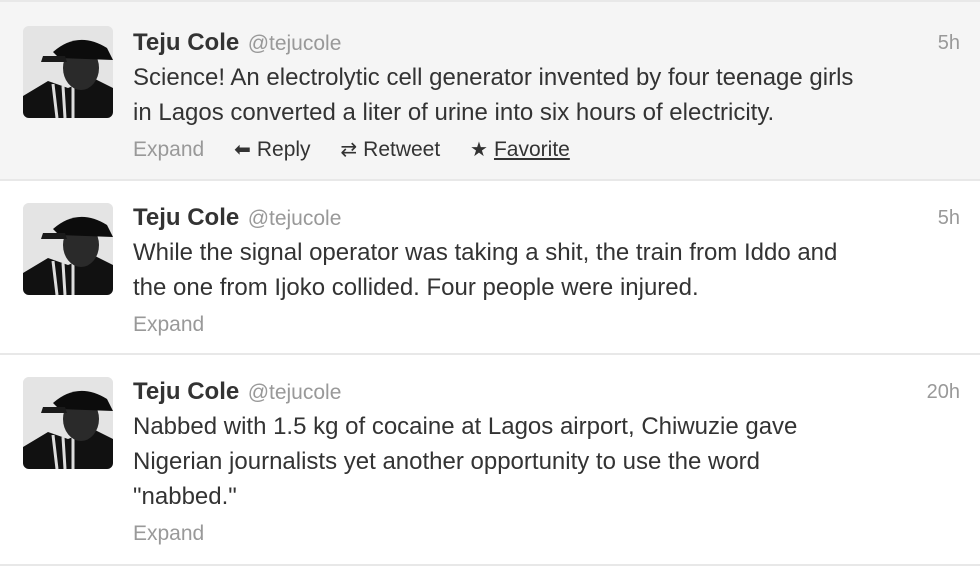 The height and width of the screenshot is (567, 980). I want to click on retweet-button: ⇄ Retweet, so click(390, 150).